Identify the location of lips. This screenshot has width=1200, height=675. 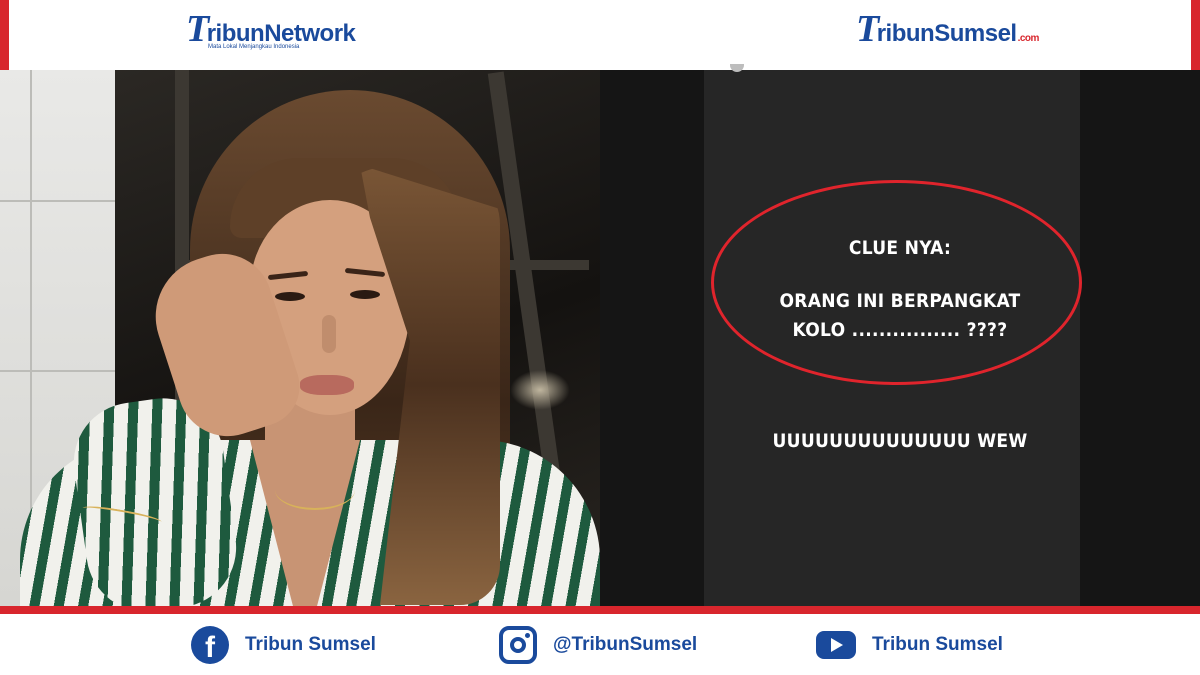
(327, 385).